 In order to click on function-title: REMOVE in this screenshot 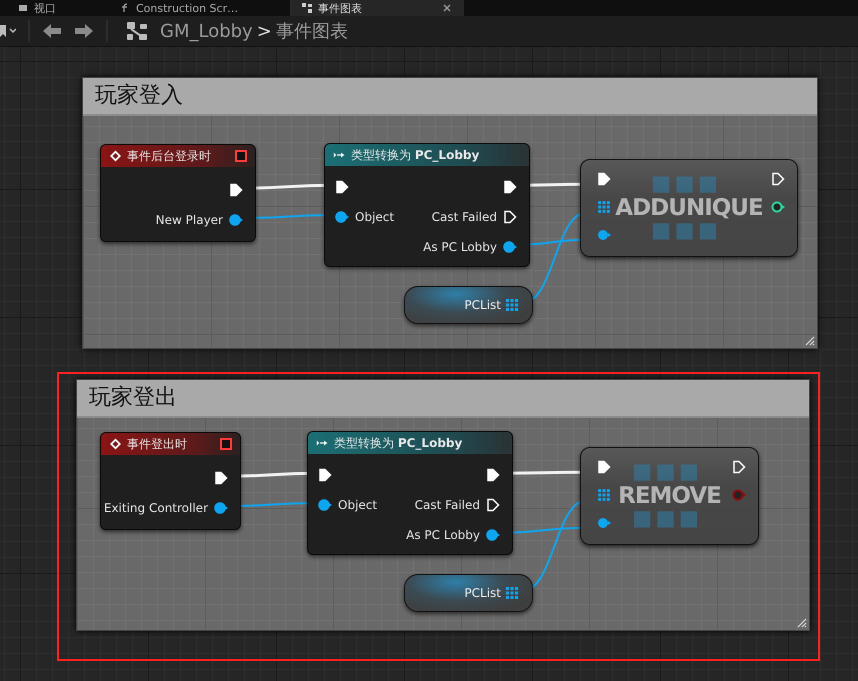, I will do `click(669, 496)`.